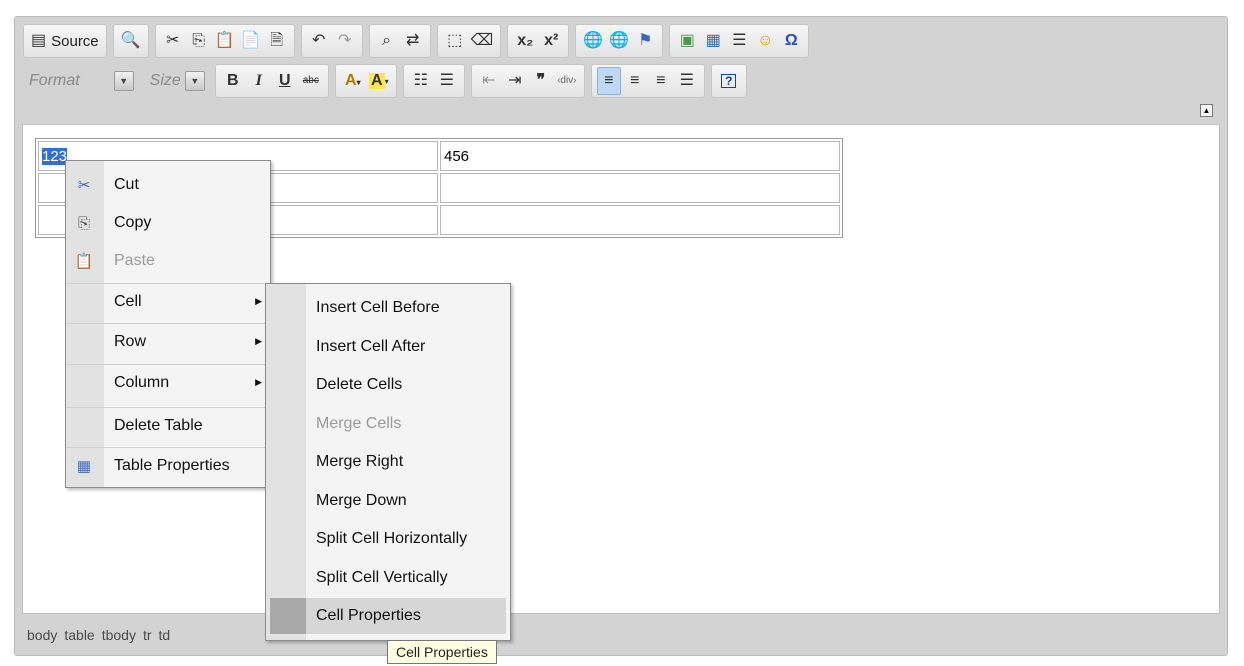 Image resolution: width=1244 pixels, height=666 pixels. What do you see at coordinates (288, 616) in the screenshot?
I see `hover-gutter-highlight` at bounding box center [288, 616].